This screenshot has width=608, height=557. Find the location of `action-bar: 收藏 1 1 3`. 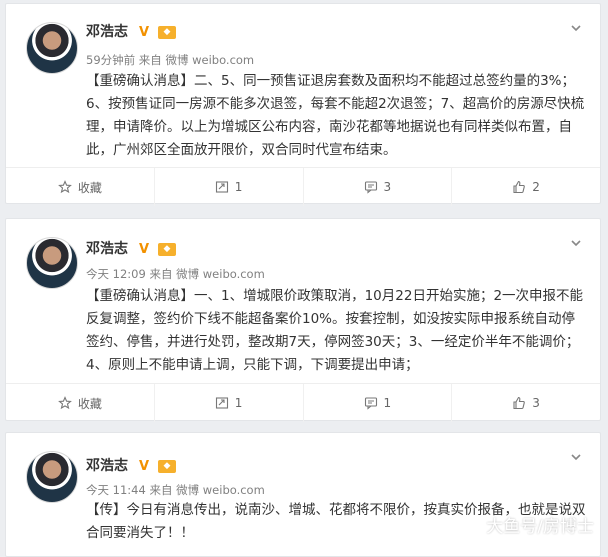

action-bar: 收藏 1 1 3 is located at coordinates (303, 402).